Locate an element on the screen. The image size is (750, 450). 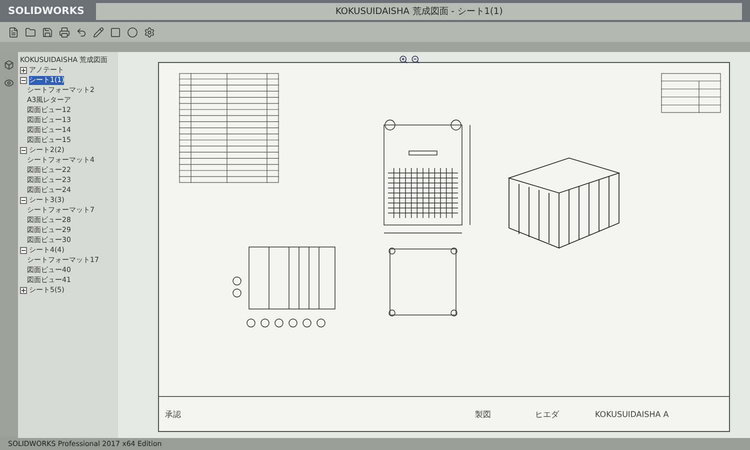
zoom-in-icon is located at coordinates (403, 59).